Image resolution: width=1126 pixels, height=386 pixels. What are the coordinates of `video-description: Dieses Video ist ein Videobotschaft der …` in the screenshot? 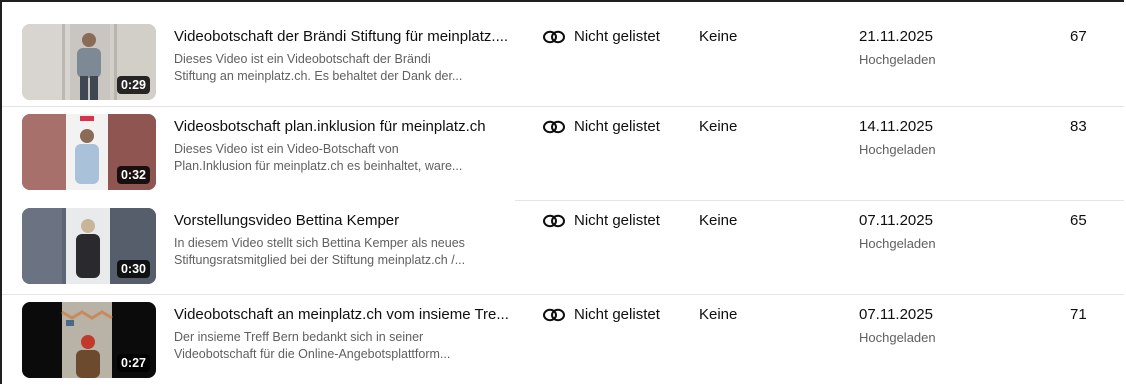 It's located at (344, 68).